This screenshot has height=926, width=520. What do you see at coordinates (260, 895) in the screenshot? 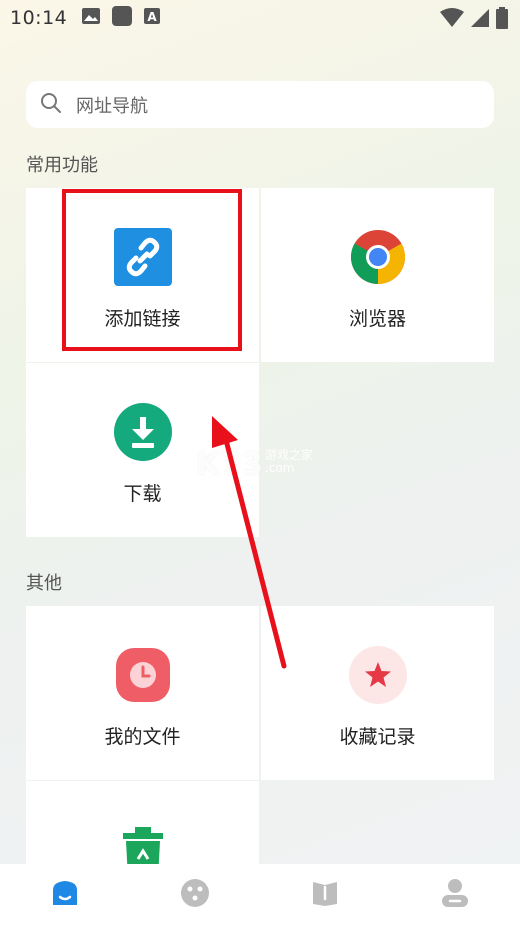
I see `bottom-nav` at bounding box center [260, 895].